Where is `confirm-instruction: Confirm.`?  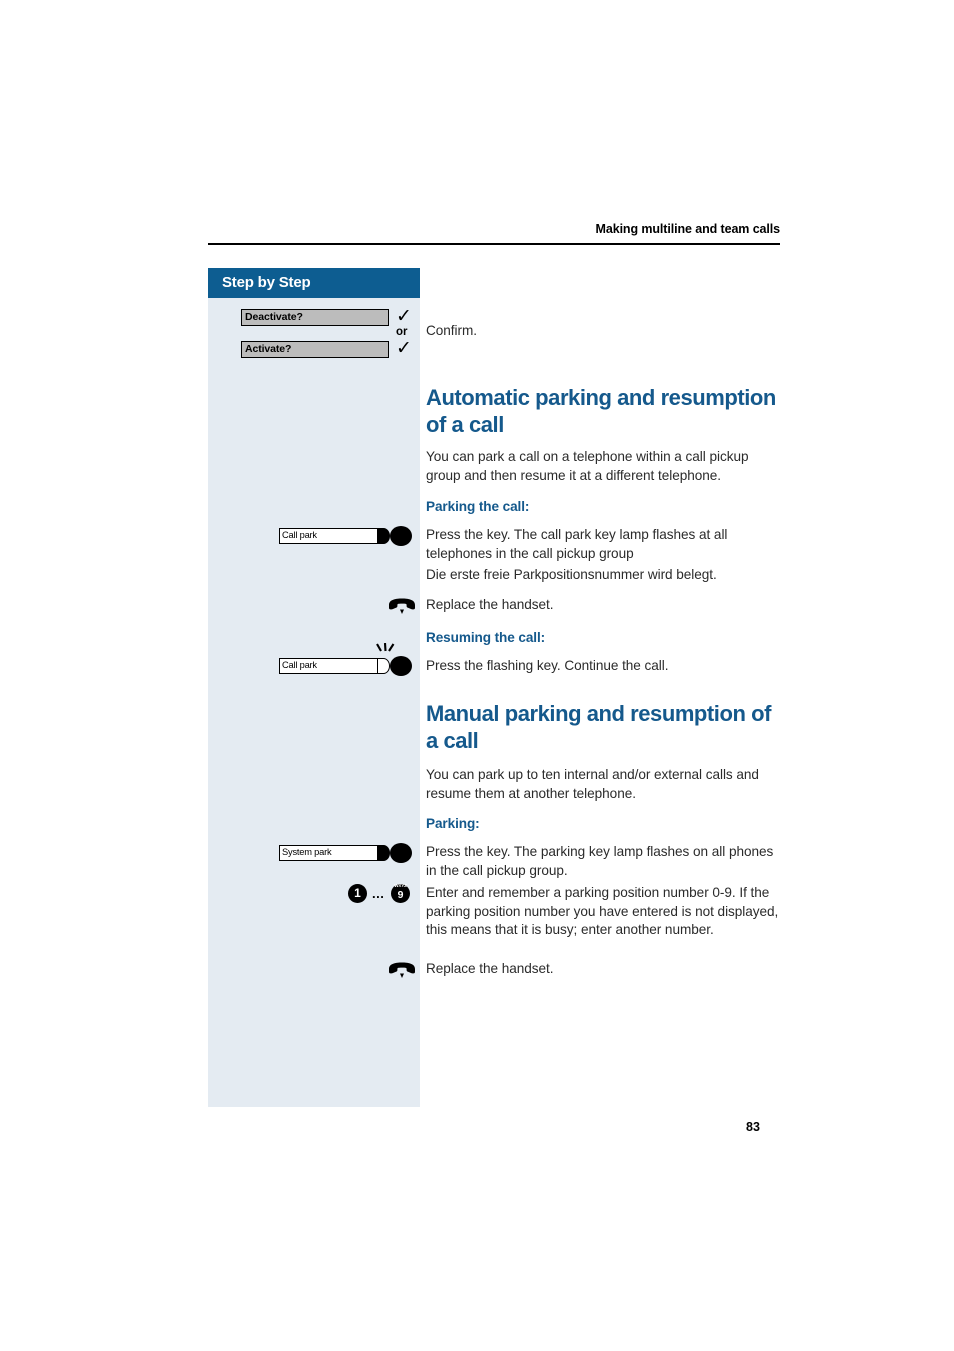 confirm-instruction: Confirm. is located at coordinates (451, 330).